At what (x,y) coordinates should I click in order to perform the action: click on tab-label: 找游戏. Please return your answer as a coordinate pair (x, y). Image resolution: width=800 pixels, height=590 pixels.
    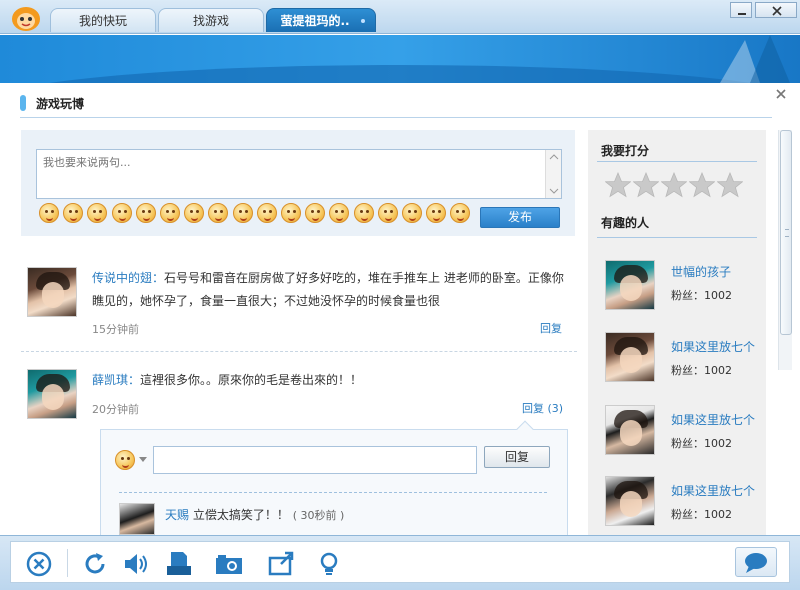
    Looking at the image, I should click on (210, 21).